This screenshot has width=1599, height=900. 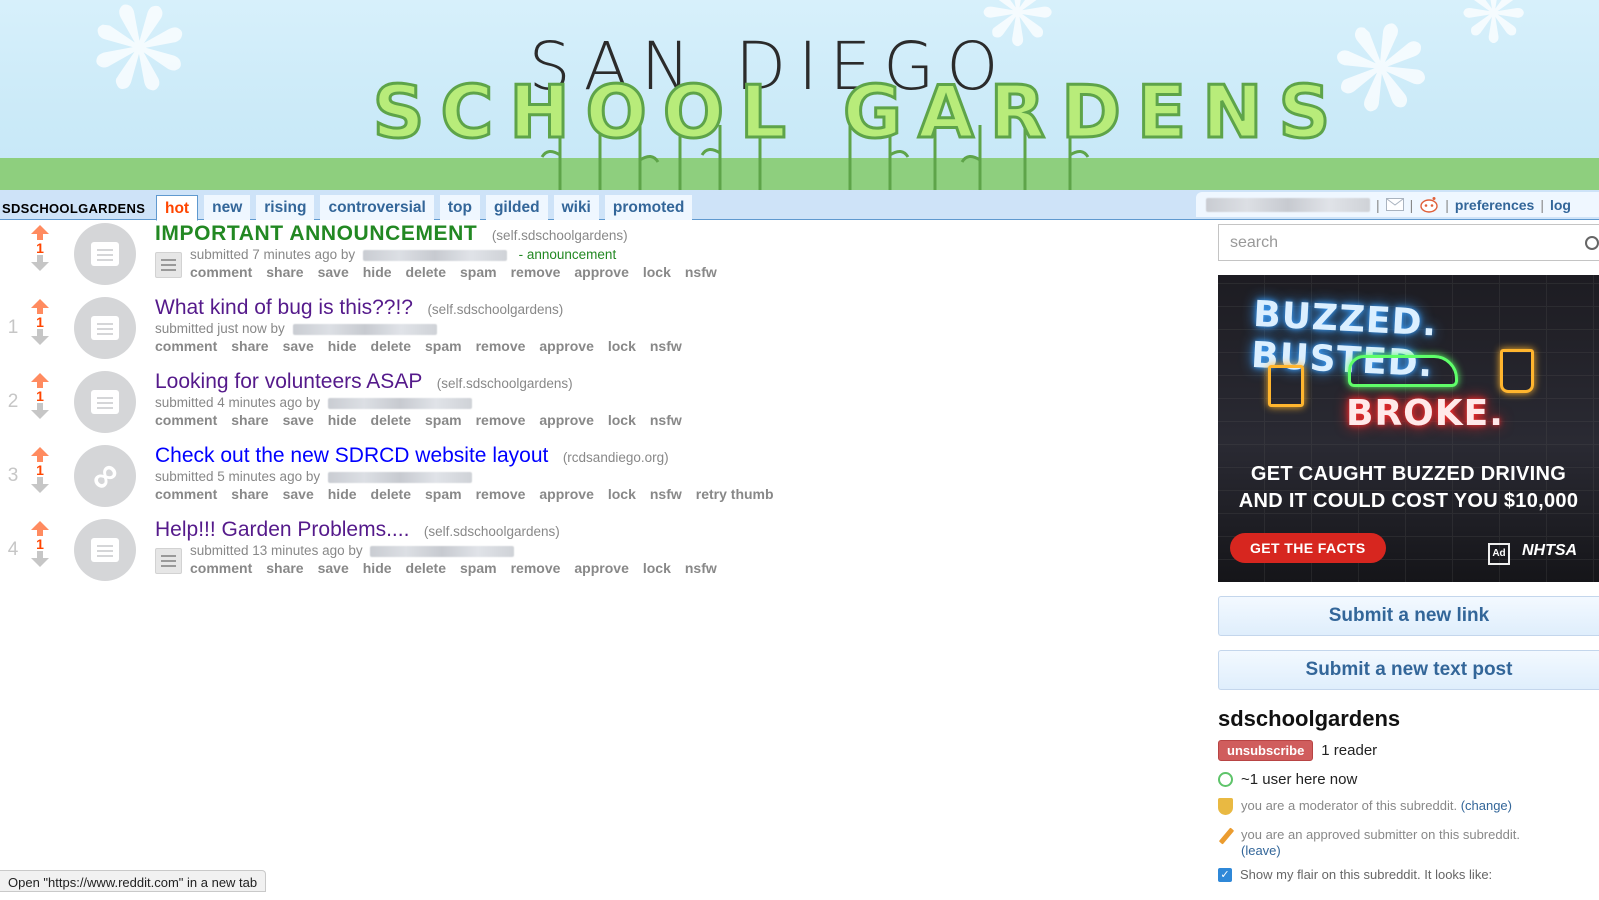 I want to click on post-title-link: What kind of bug is this??!?, so click(x=284, y=307).